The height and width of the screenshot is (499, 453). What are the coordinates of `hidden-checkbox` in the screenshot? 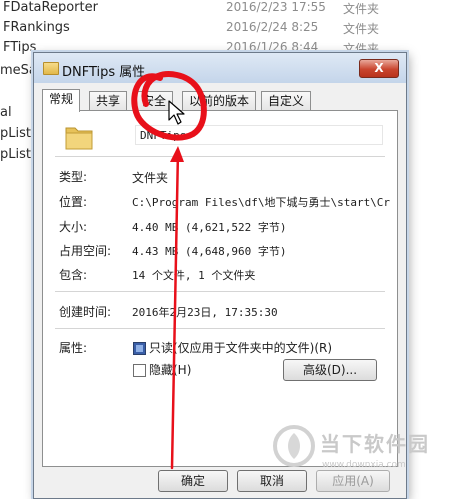 It's located at (139, 370).